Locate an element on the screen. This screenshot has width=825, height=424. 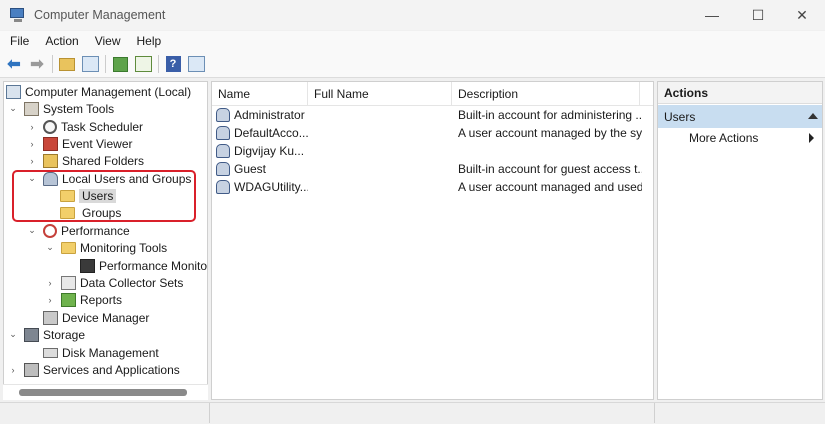
tree-item-device-manager: Device Manager is located at coordinates (96, 317).